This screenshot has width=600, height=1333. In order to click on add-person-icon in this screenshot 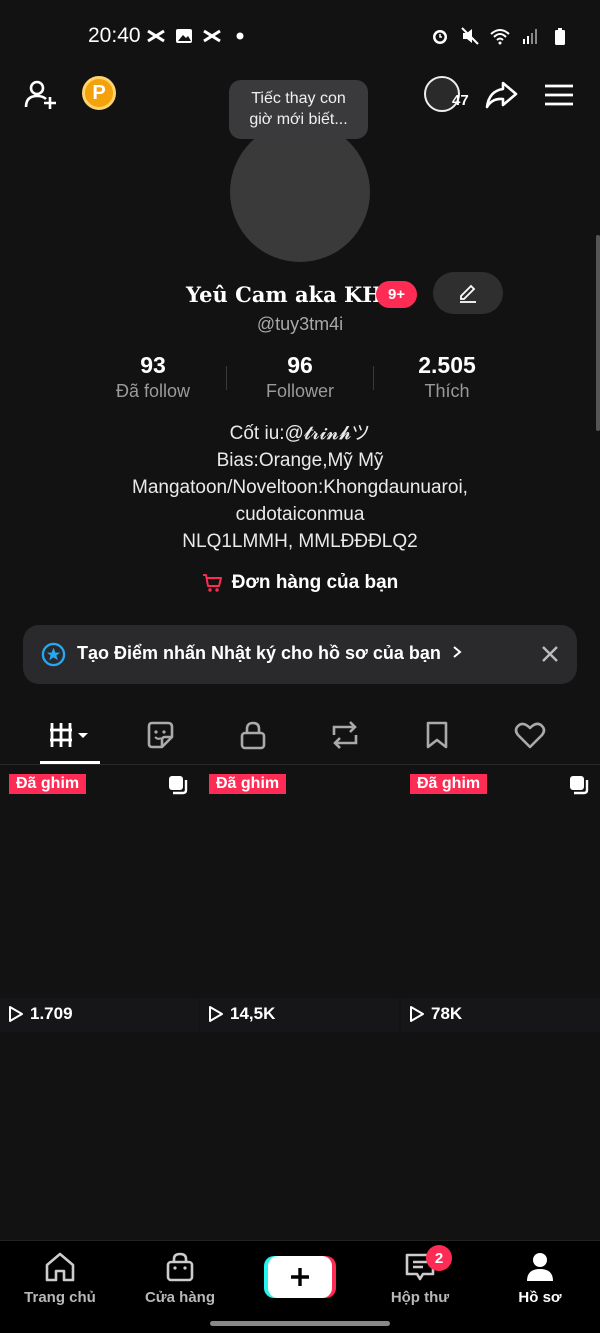, I will do `click(40, 94)`.